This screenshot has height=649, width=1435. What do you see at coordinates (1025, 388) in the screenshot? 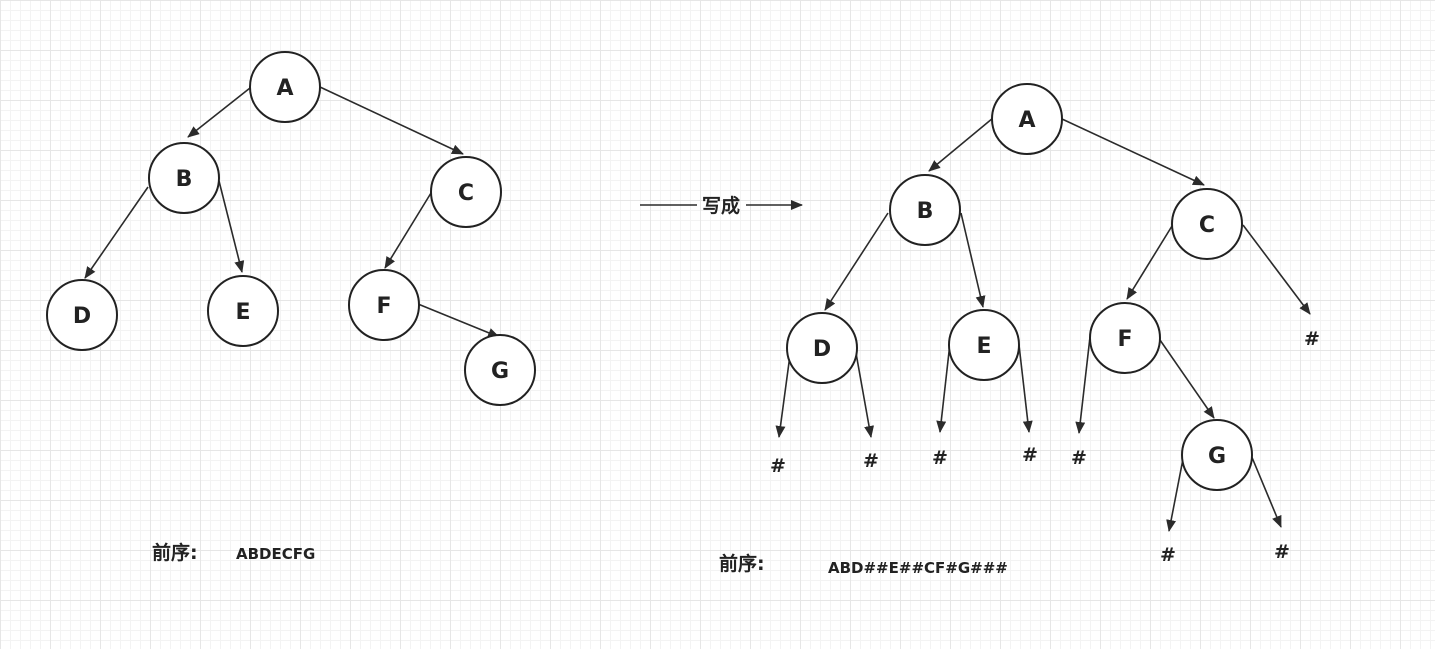
I see `edge-E-null-right` at bounding box center [1025, 388].